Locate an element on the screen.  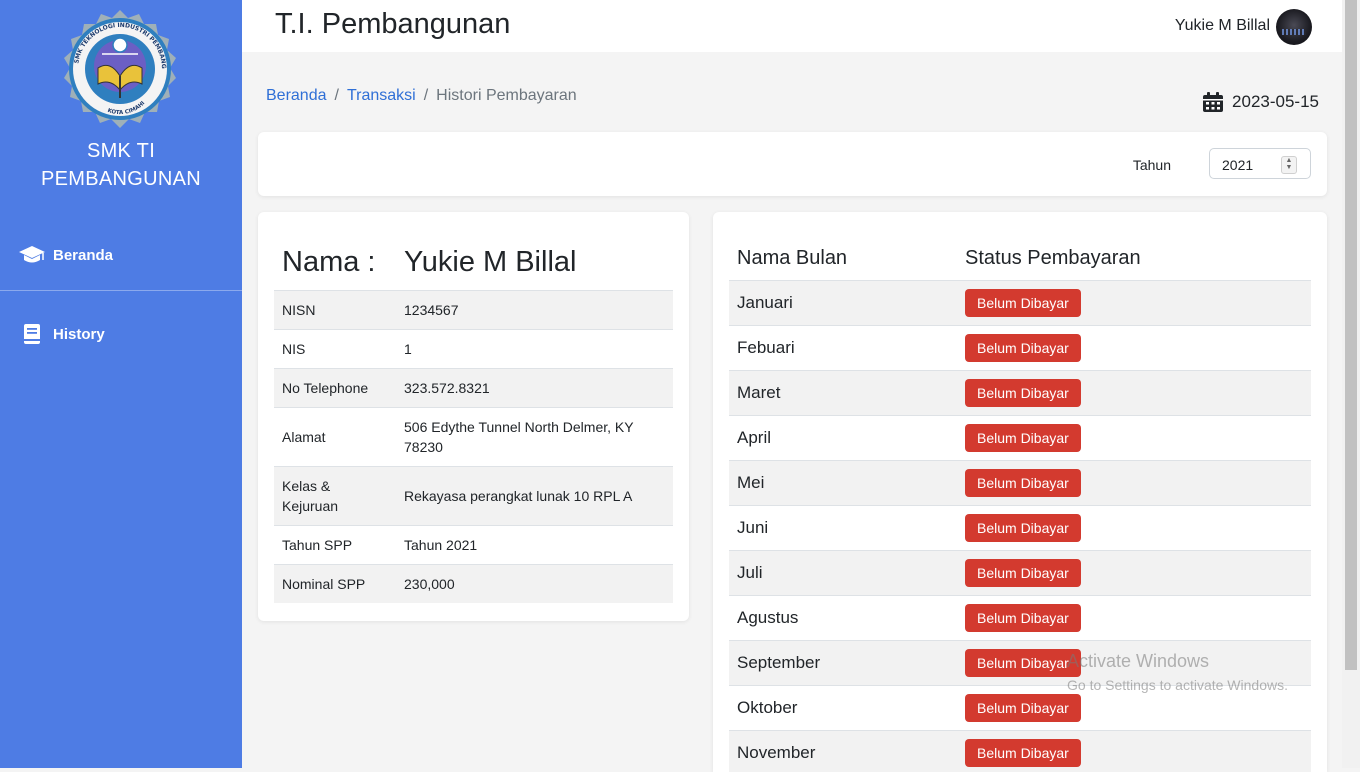
sidebar-divider is located at coordinates (121, 290).